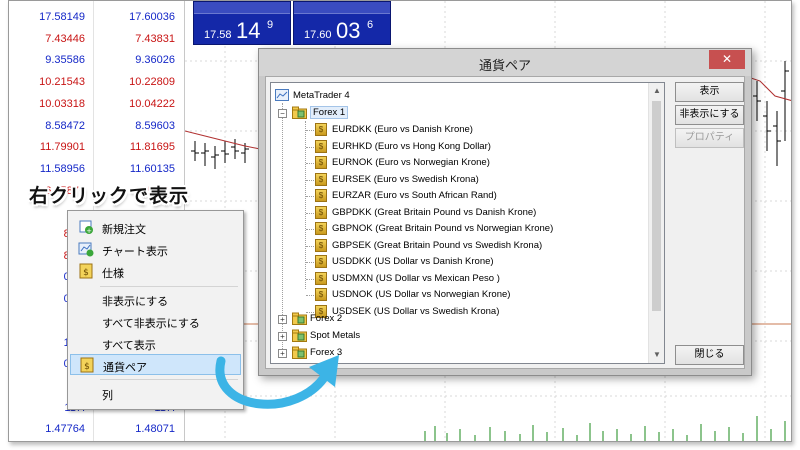 This screenshot has width=800, height=450. What do you see at coordinates (270, 25) in the screenshot?
I see `sell-price-sup: 9` at bounding box center [270, 25].